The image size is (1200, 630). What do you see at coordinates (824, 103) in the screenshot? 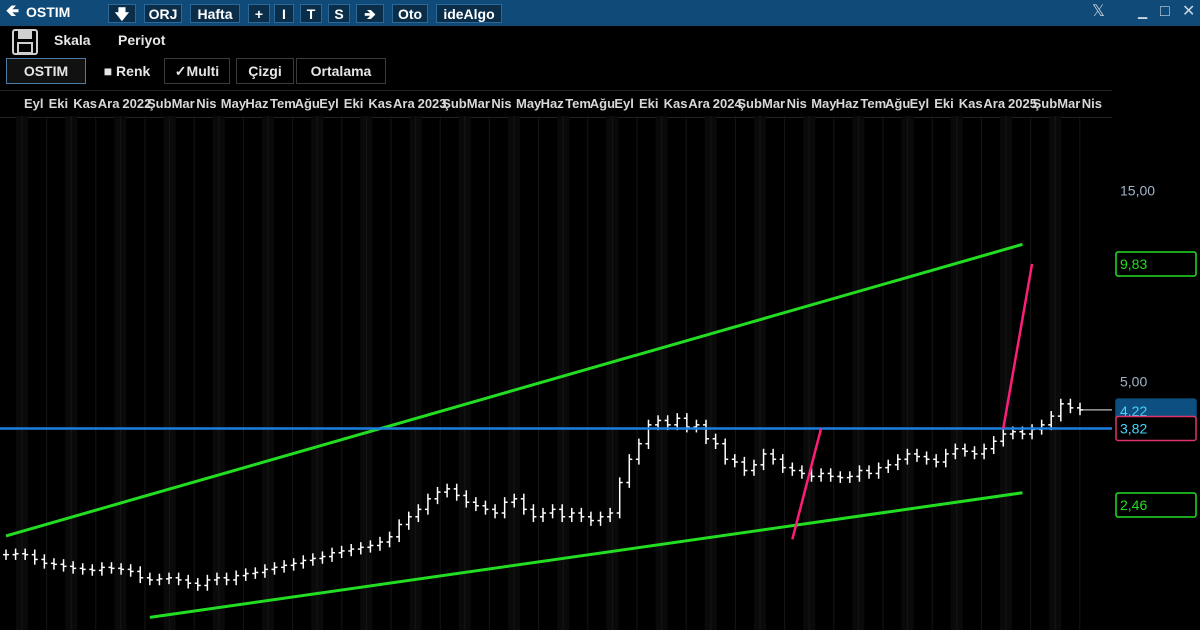
I see `x-tick-label: May` at bounding box center [824, 103].